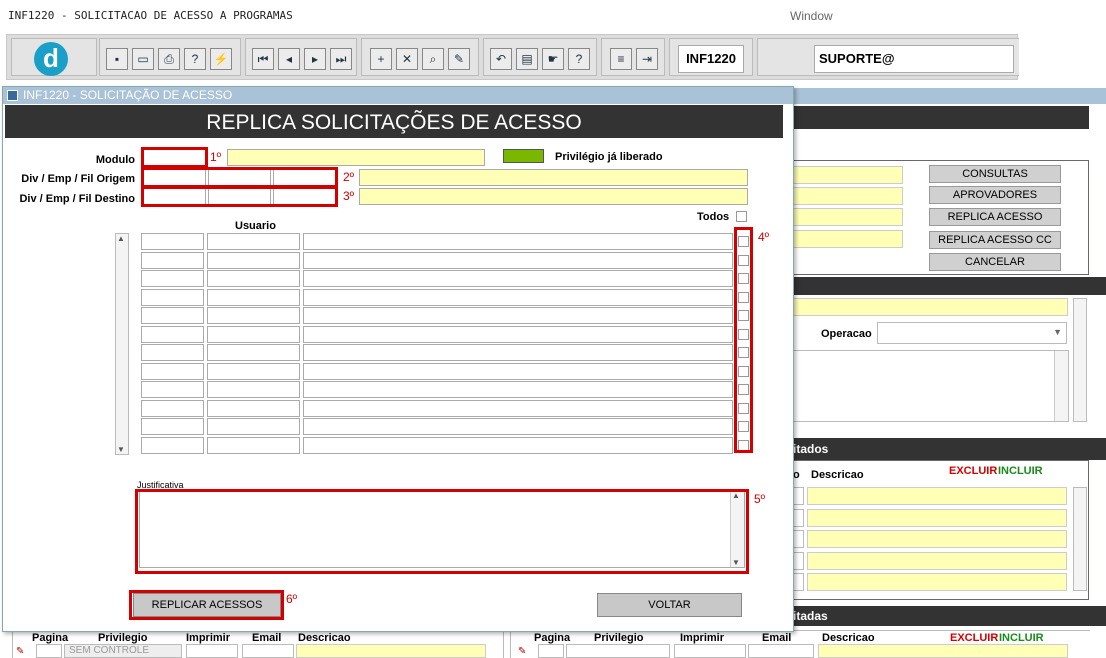  What do you see at coordinates (811, 16) in the screenshot?
I see `window-menu: Window` at bounding box center [811, 16].